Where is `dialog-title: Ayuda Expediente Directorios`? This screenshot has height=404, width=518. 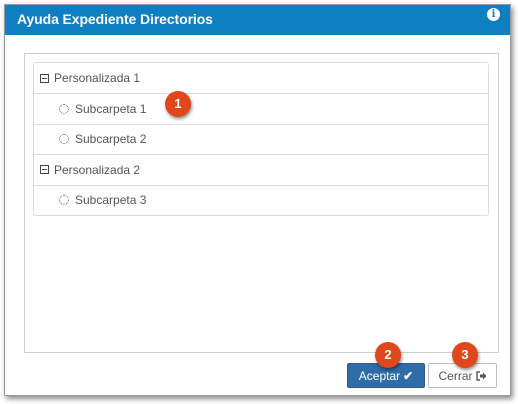 dialog-title: Ayuda Expediente Directorios is located at coordinates (115, 19).